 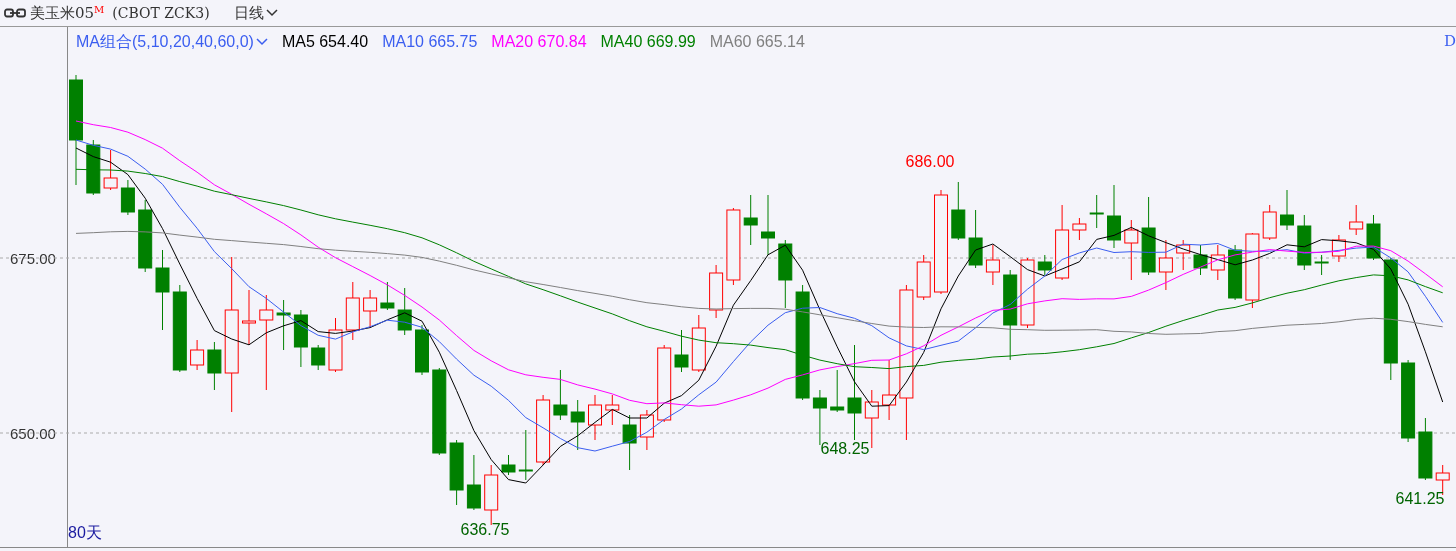 What do you see at coordinates (1420, 499) in the screenshot?
I see `low-price-label: 641.25` at bounding box center [1420, 499].